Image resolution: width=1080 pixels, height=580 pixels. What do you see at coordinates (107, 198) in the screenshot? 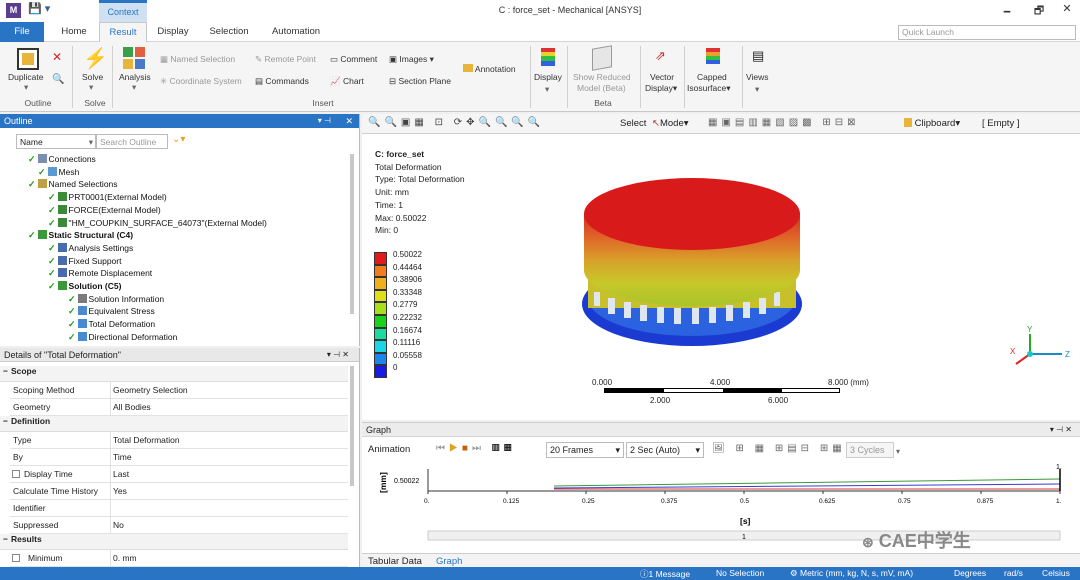
I see `tree-item: ✓ PRT0001(External Model)` at bounding box center [107, 198].